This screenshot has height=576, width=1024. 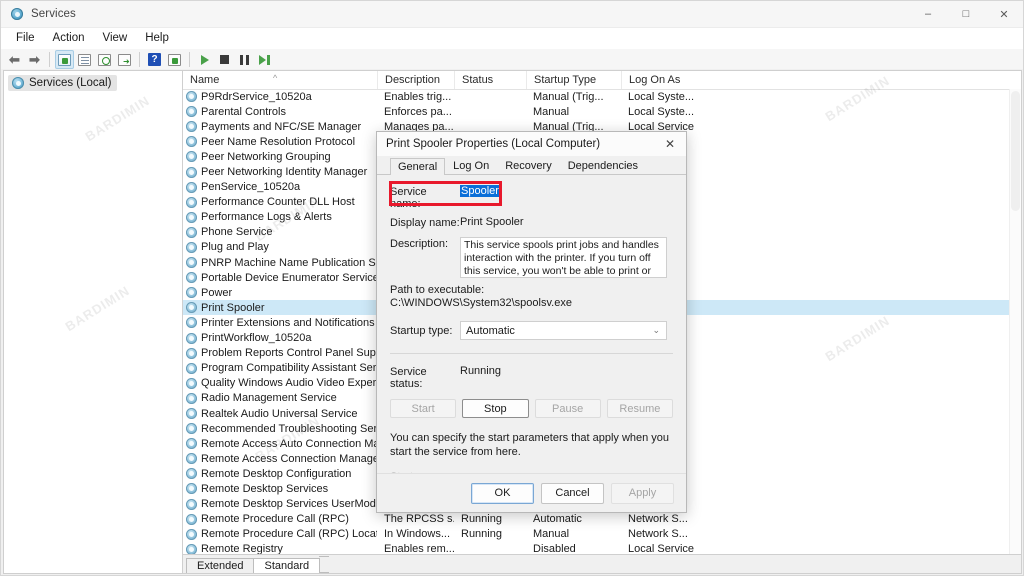 I want to click on service-name-text: Remote Access Auto Connection Manager, so click(x=289, y=443).